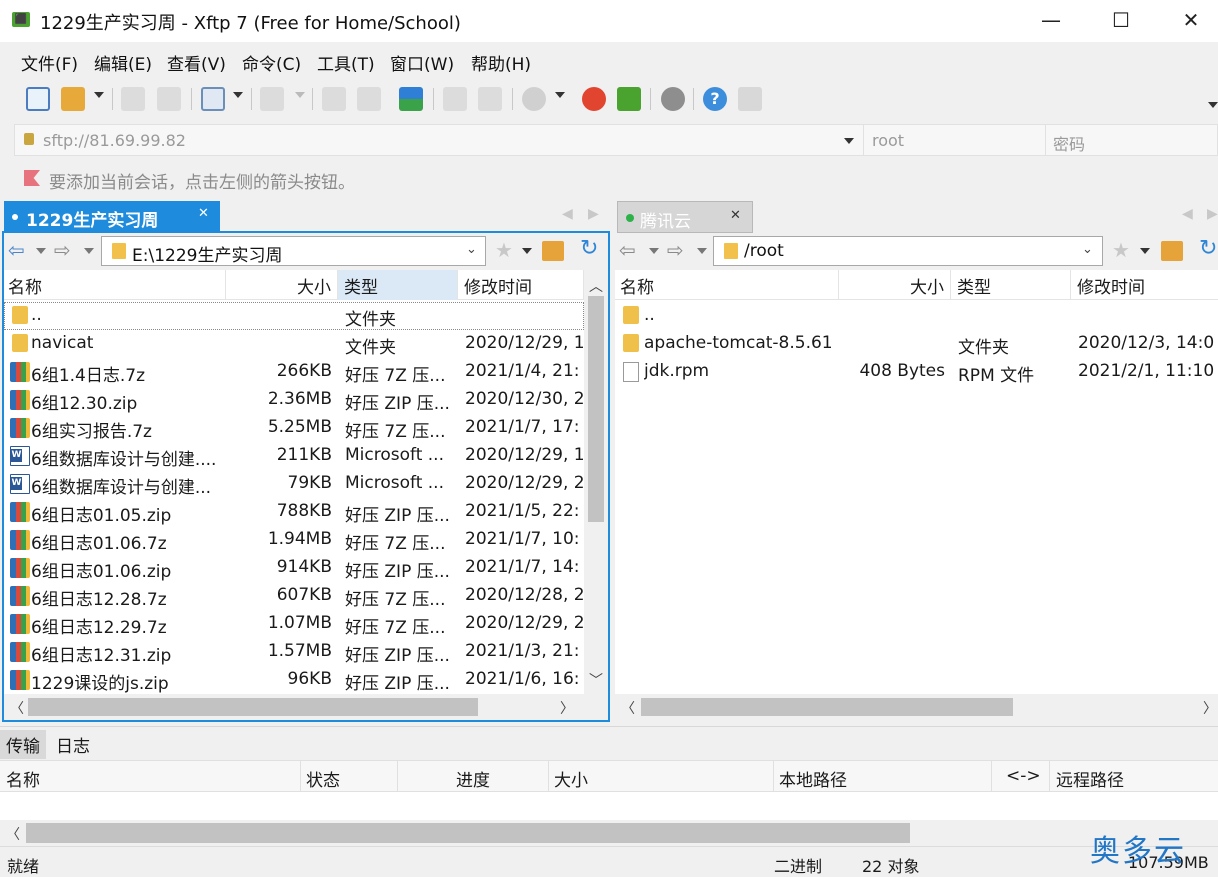  I want to click on disconnect-icon, so click(169, 99).